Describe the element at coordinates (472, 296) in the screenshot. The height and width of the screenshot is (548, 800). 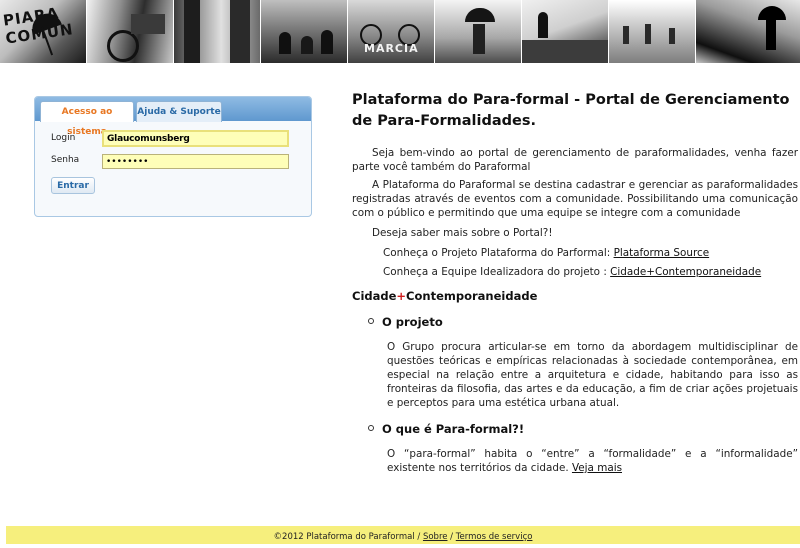
I see `heading-part-contemporaneidade: Contemporaneidade` at that location.